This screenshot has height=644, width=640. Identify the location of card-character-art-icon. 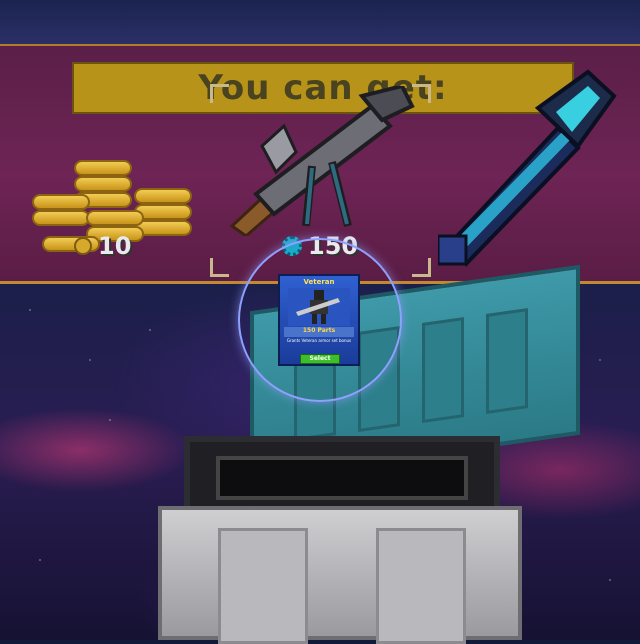
(319, 307).